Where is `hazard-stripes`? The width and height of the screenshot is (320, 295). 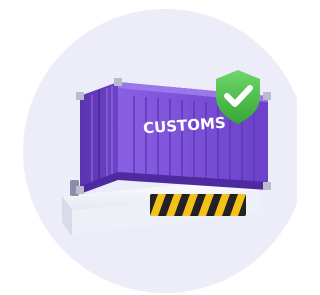
hazard-stripes is located at coordinates (198, 205).